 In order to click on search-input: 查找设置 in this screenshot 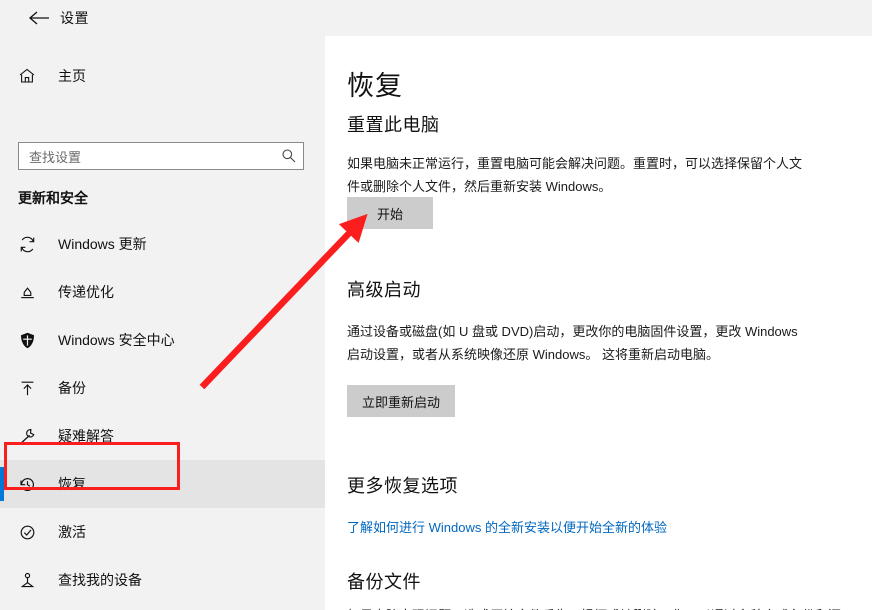, I will do `click(161, 156)`.